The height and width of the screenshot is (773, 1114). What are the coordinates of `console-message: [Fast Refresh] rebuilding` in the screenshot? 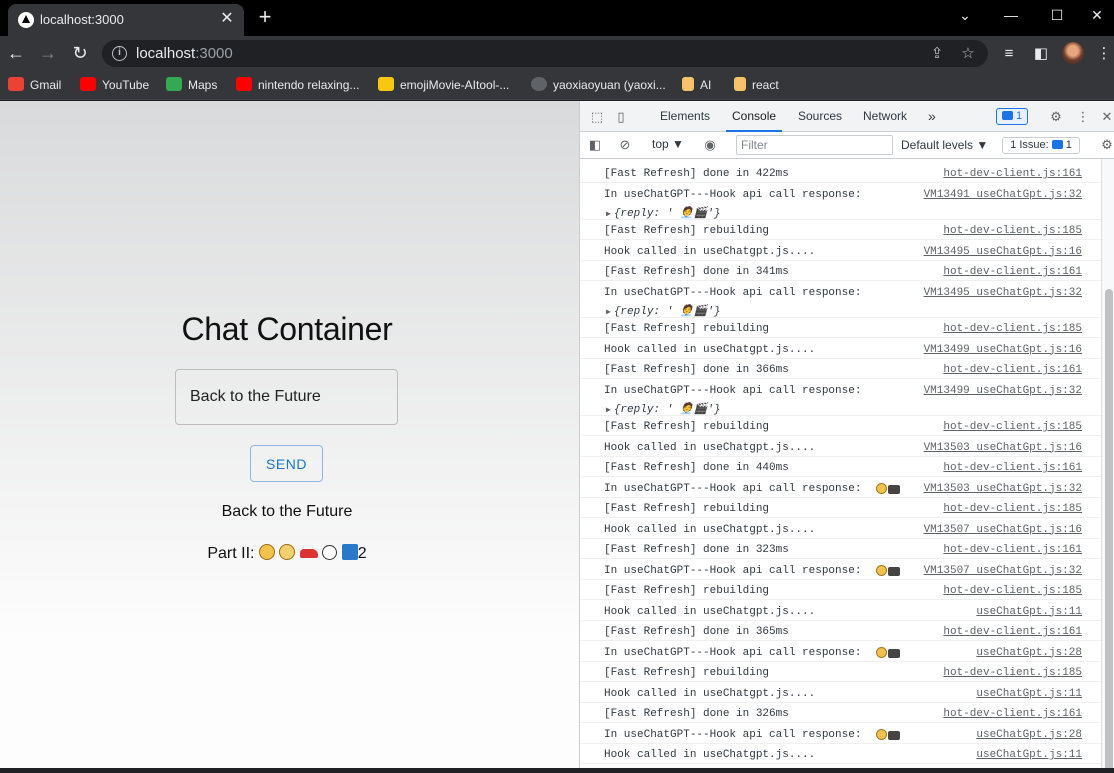 It's located at (687, 591).